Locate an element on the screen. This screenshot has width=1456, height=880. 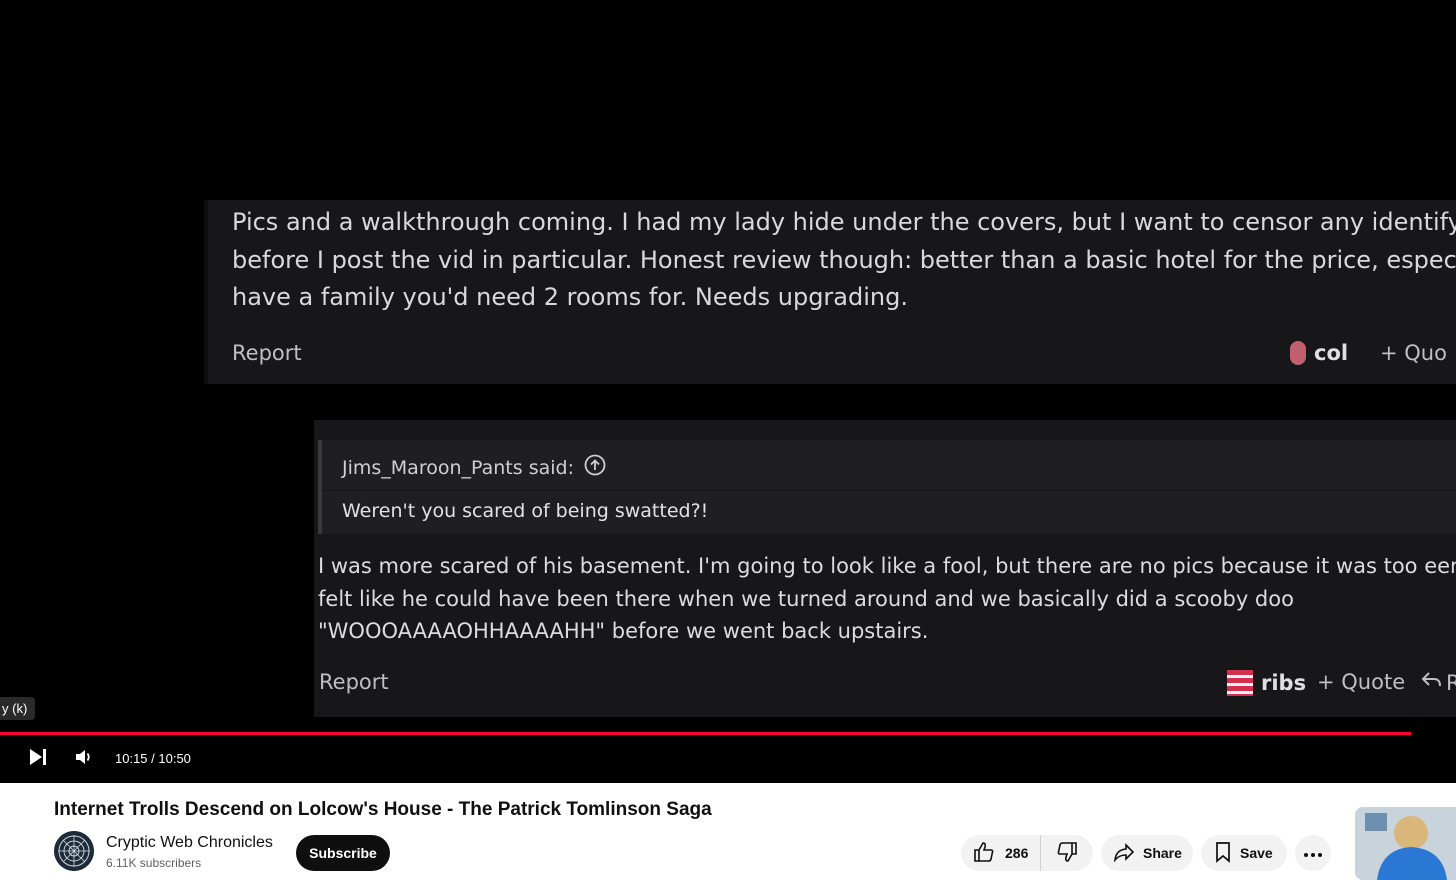
next-button is located at coordinates (38, 759).